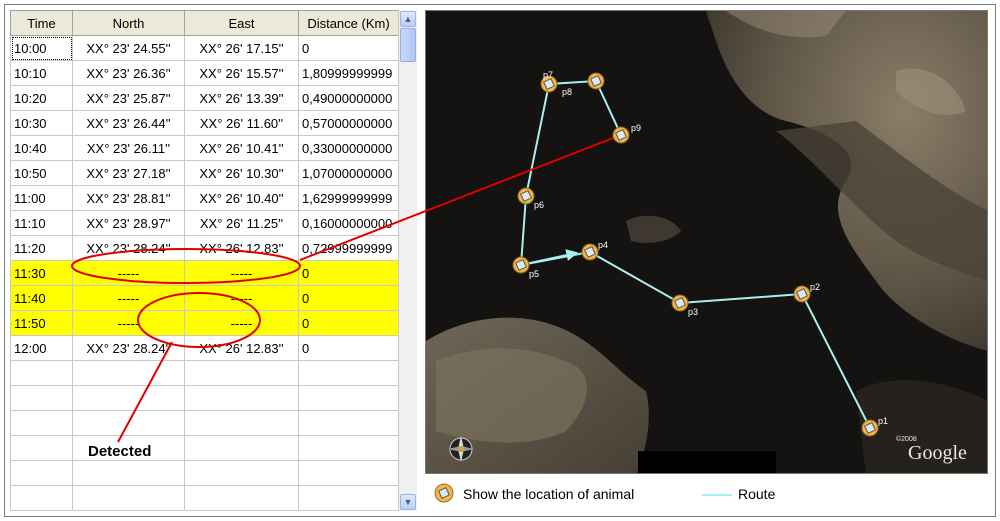  Describe the element at coordinates (348, 248) in the screenshot. I see `cell-distance: 0,72999999999` at that location.